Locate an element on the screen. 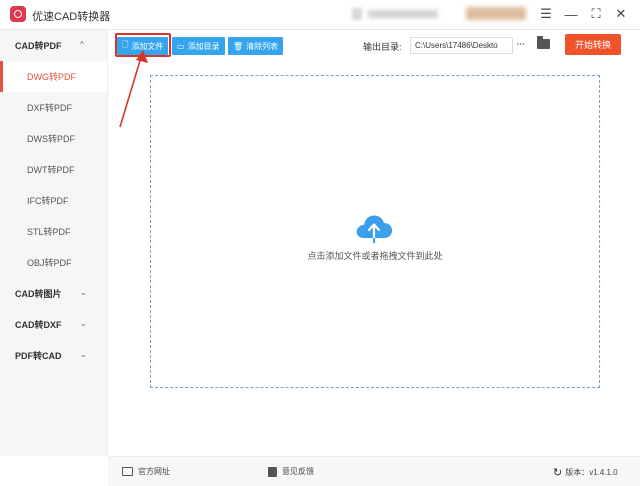 This screenshot has height=486, width=640. output-path-field is located at coordinates (461, 45).